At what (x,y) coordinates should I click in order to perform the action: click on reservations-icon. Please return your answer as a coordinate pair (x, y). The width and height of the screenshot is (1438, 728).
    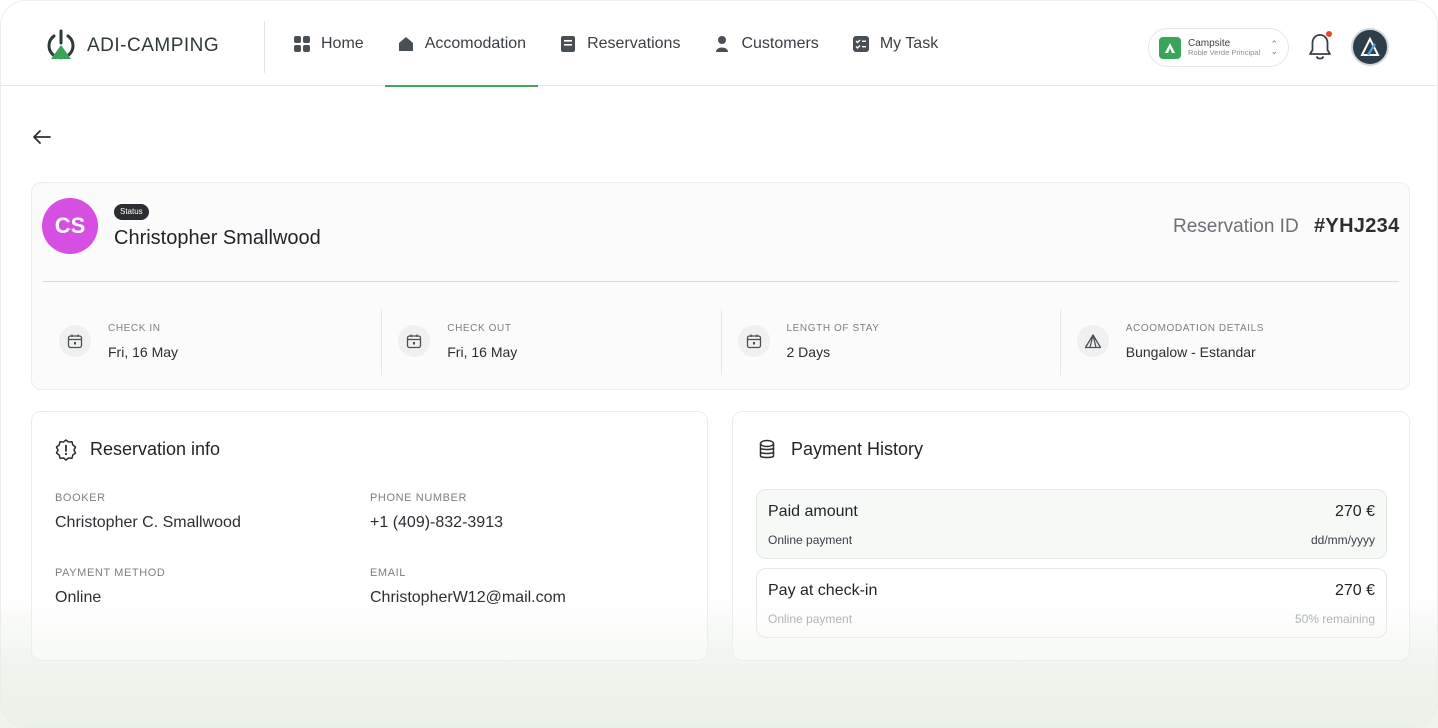
    Looking at the image, I should click on (568, 44).